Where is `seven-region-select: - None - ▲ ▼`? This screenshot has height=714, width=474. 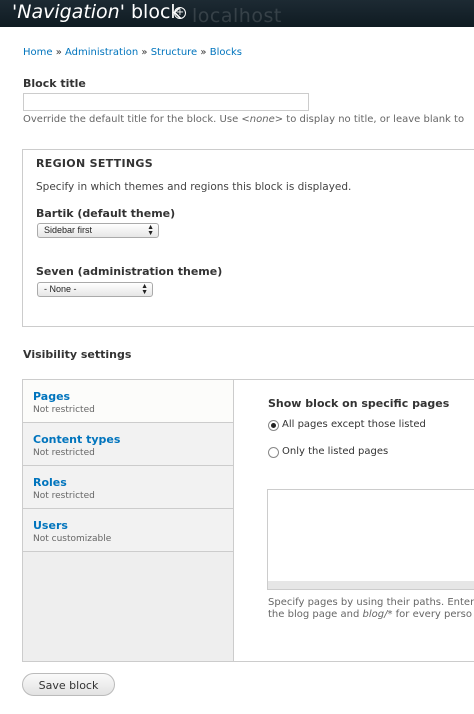 seven-region-select: - None - ▲ ▼ is located at coordinates (95, 289).